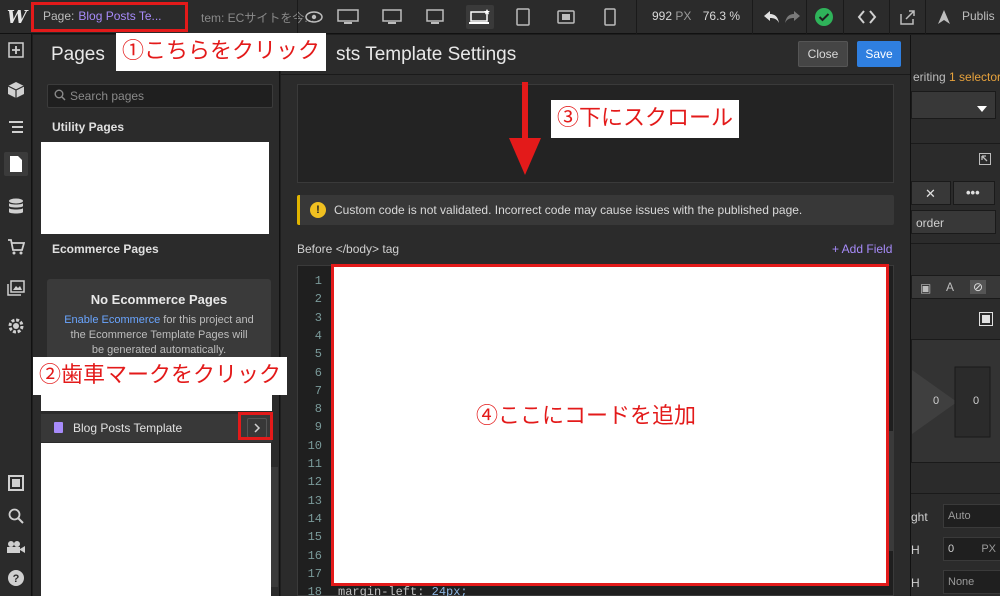 The image size is (1000, 596). What do you see at coordinates (318, 427) in the screenshot?
I see `line-number: 9` at bounding box center [318, 427].